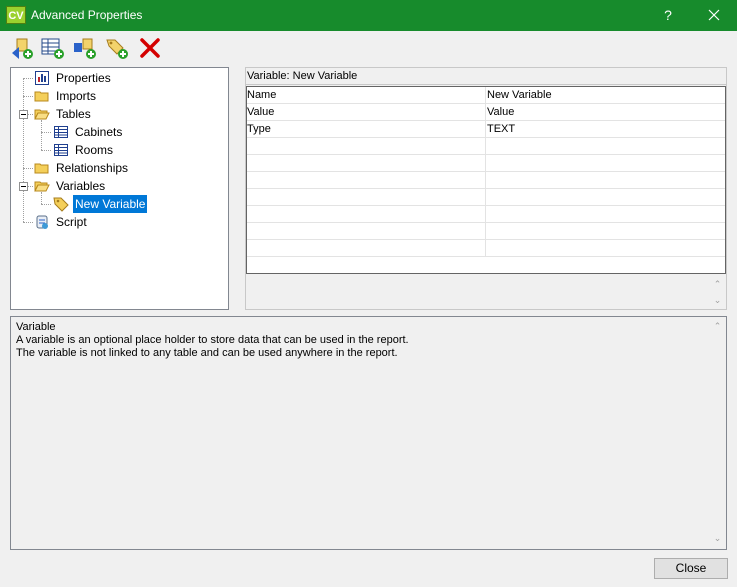  I want to click on property-value-cell: New Variable, so click(606, 95).